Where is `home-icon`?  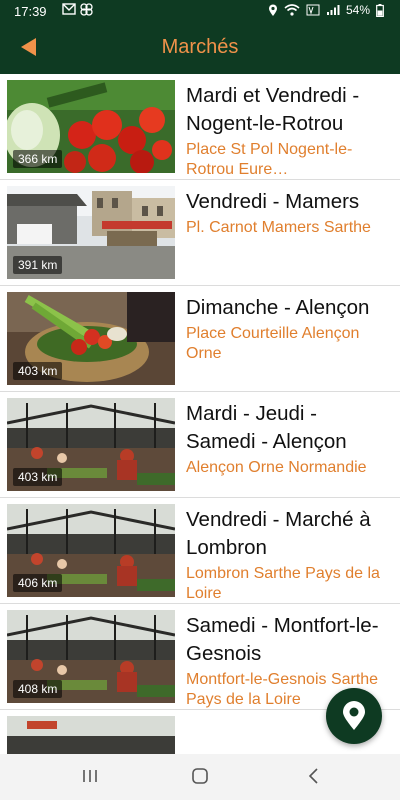 home-icon is located at coordinates (200, 776).